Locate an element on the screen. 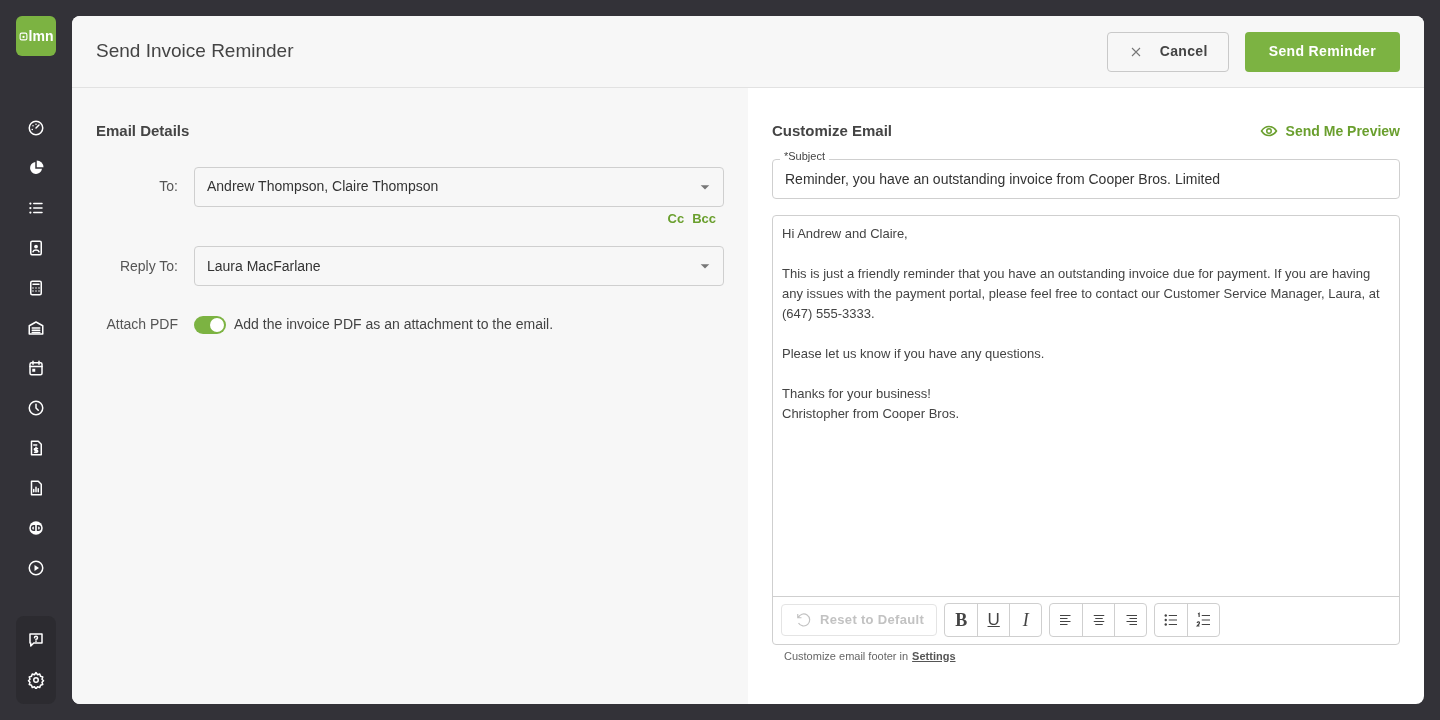  field-label: To: is located at coordinates (168, 186).